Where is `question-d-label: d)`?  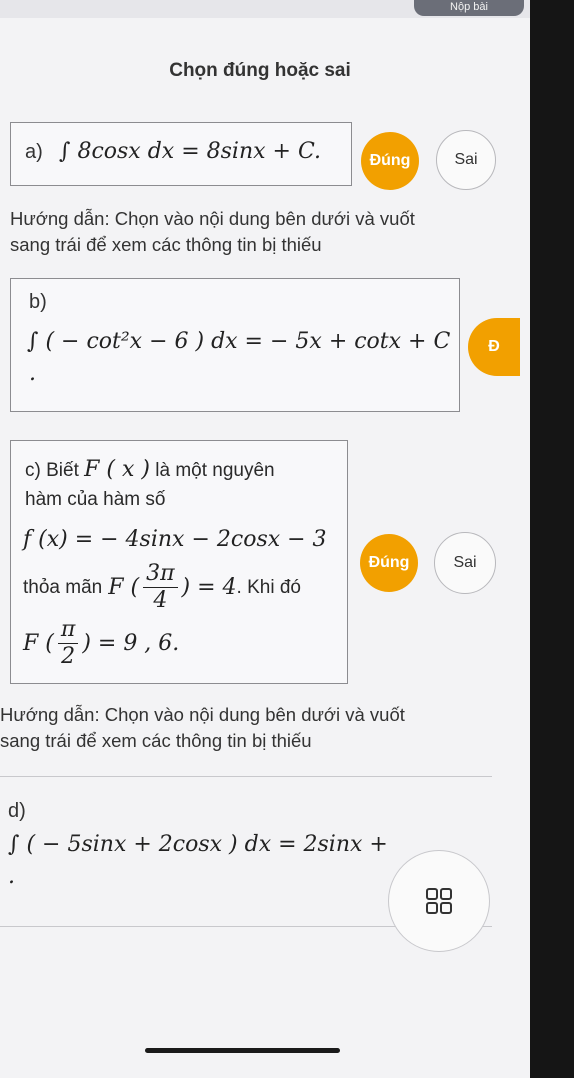
question-d-label: d) is located at coordinates (17, 811).